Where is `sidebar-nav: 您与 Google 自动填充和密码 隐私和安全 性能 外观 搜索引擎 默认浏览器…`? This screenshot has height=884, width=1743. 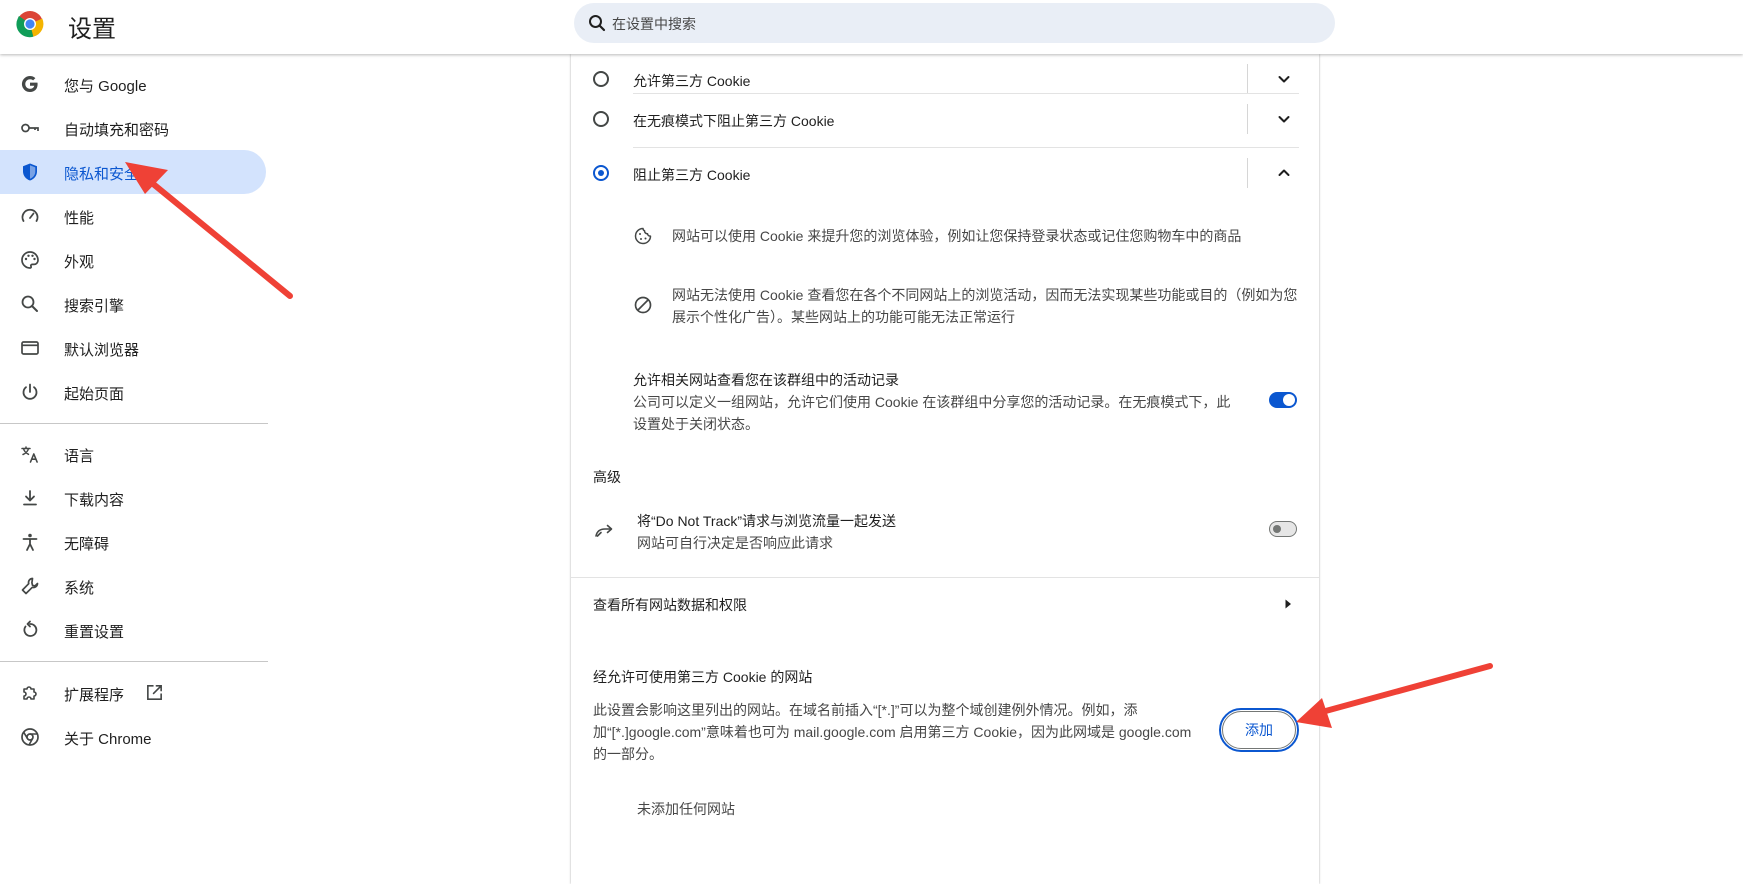 sidebar-nav: 您与 Google 自动填充和密码 隐私和安全 性能 外观 搜索引擎 默认浏览器… is located at coordinates (134, 469).